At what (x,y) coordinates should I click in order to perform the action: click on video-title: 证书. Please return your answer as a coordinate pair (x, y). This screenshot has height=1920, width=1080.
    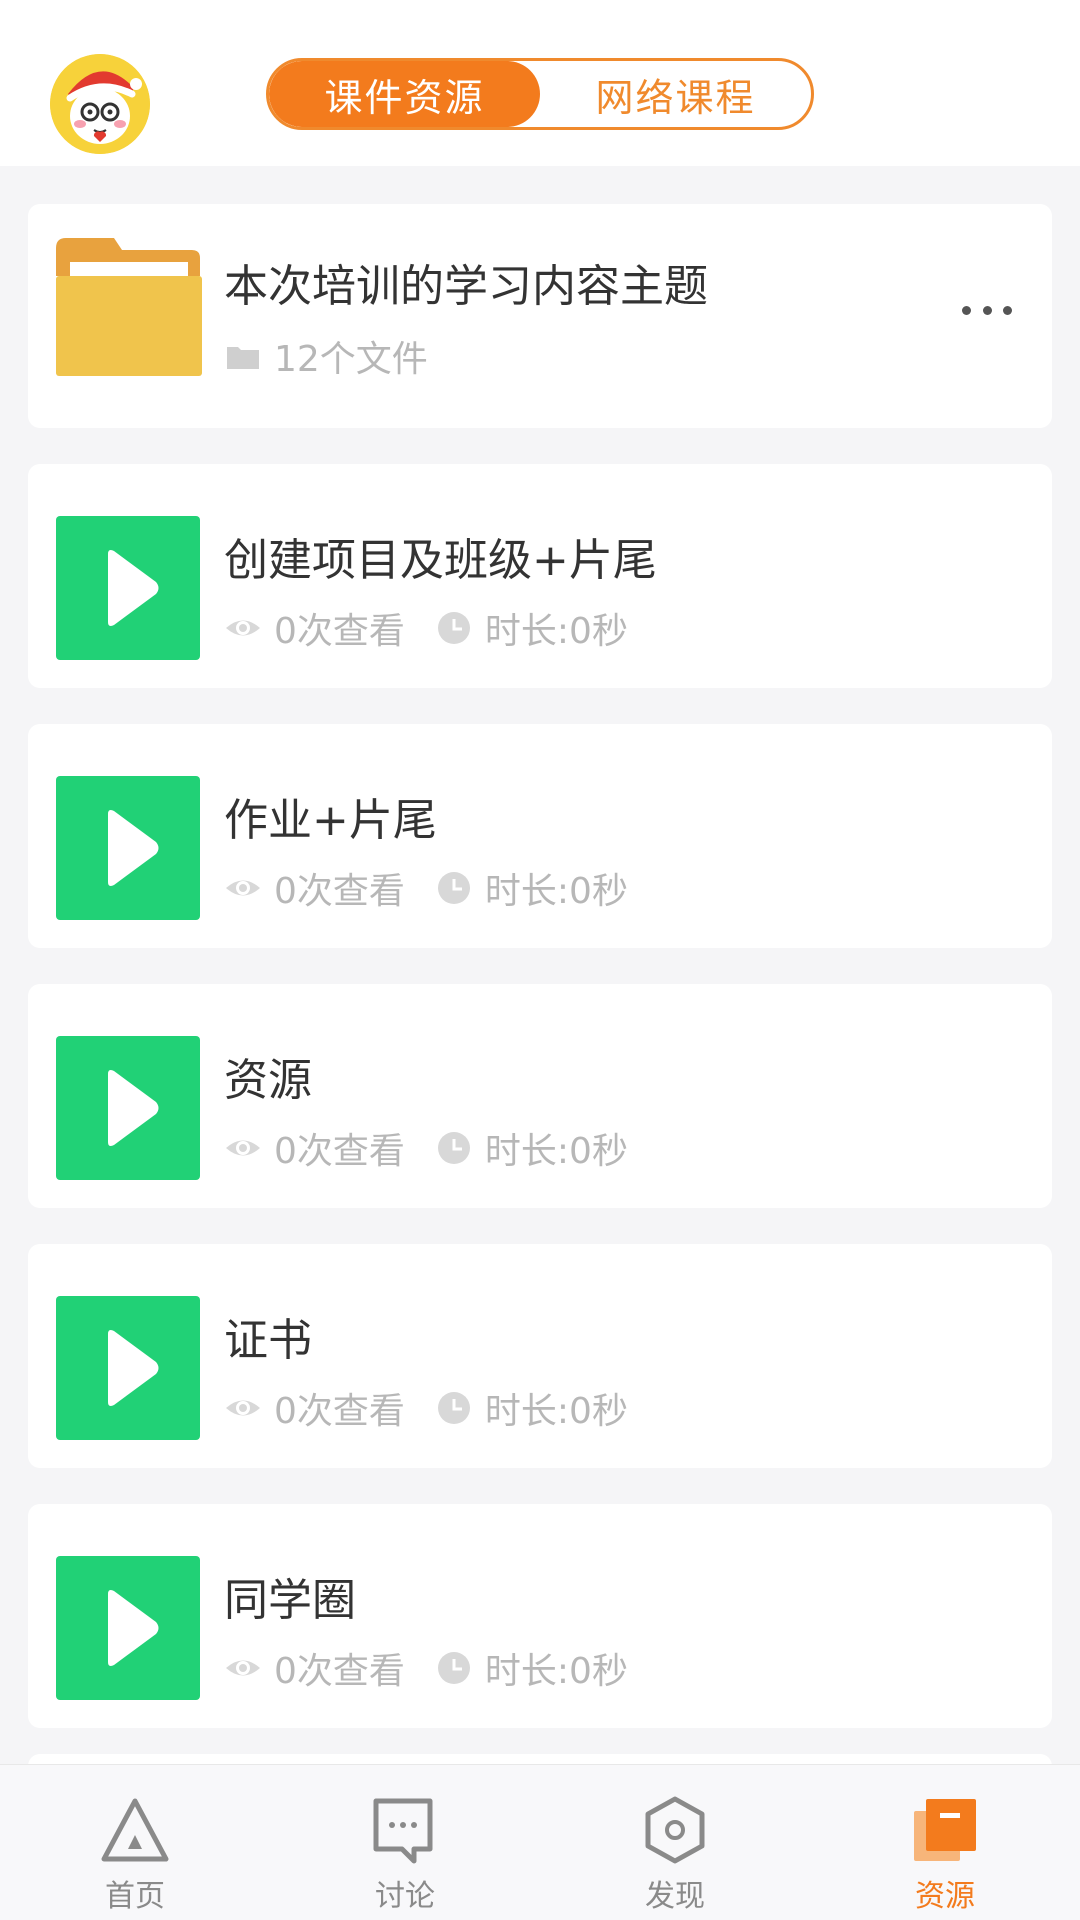
    Looking at the image, I should click on (268, 1340).